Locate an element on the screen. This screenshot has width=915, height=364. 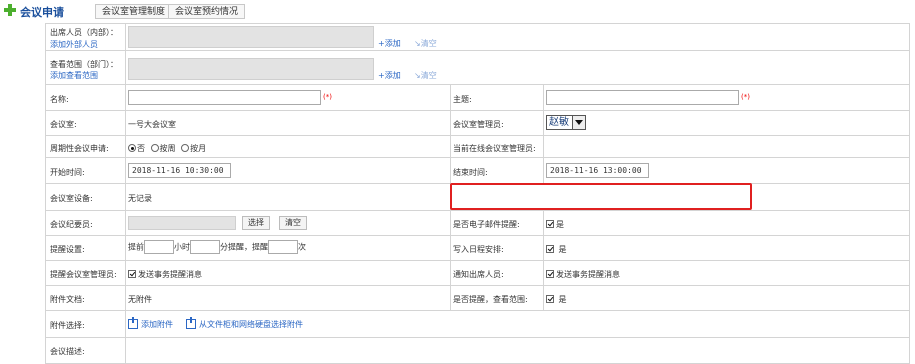
notify-attendees-label: 通知出席人员: is located at coordinates (478, 274).